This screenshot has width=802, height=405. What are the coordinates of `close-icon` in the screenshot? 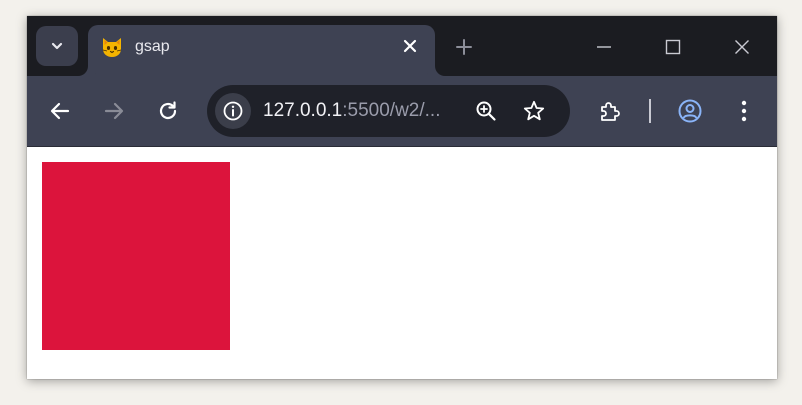 It's located at (410, 46).